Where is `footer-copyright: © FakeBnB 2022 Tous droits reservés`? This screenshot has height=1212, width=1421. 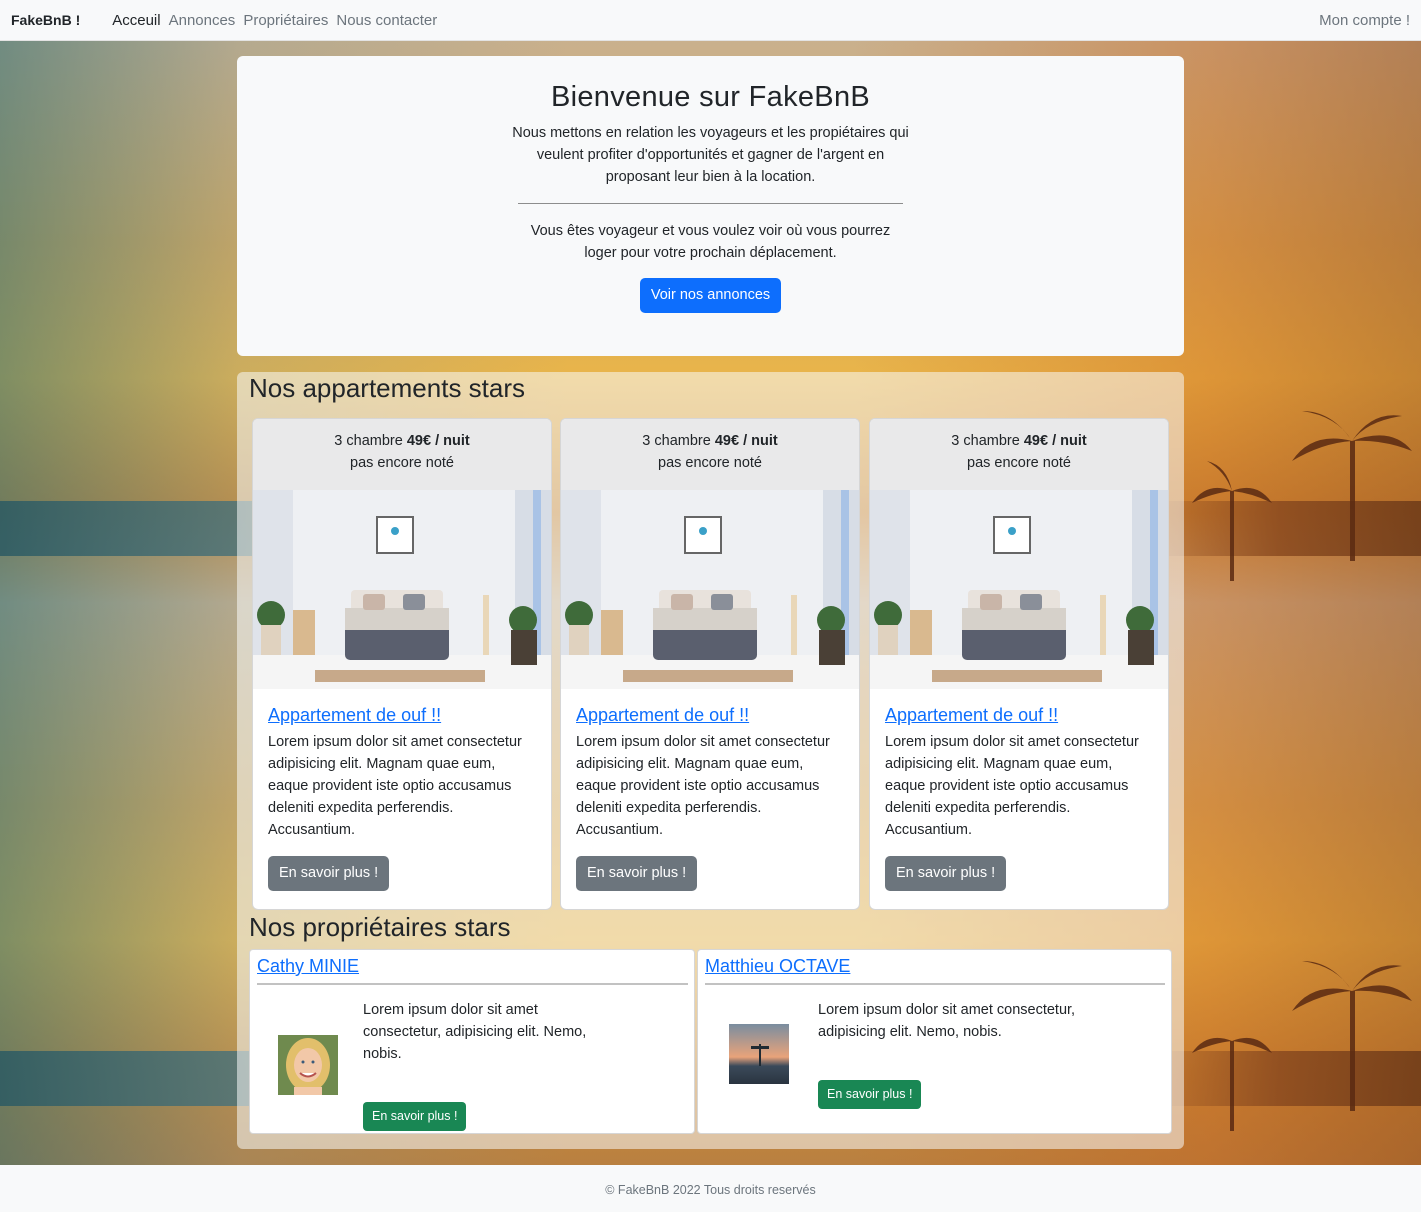 footer-copyright: © FakeBnB 2022 Tous droits reservés is located at coordinates (710, 1190).